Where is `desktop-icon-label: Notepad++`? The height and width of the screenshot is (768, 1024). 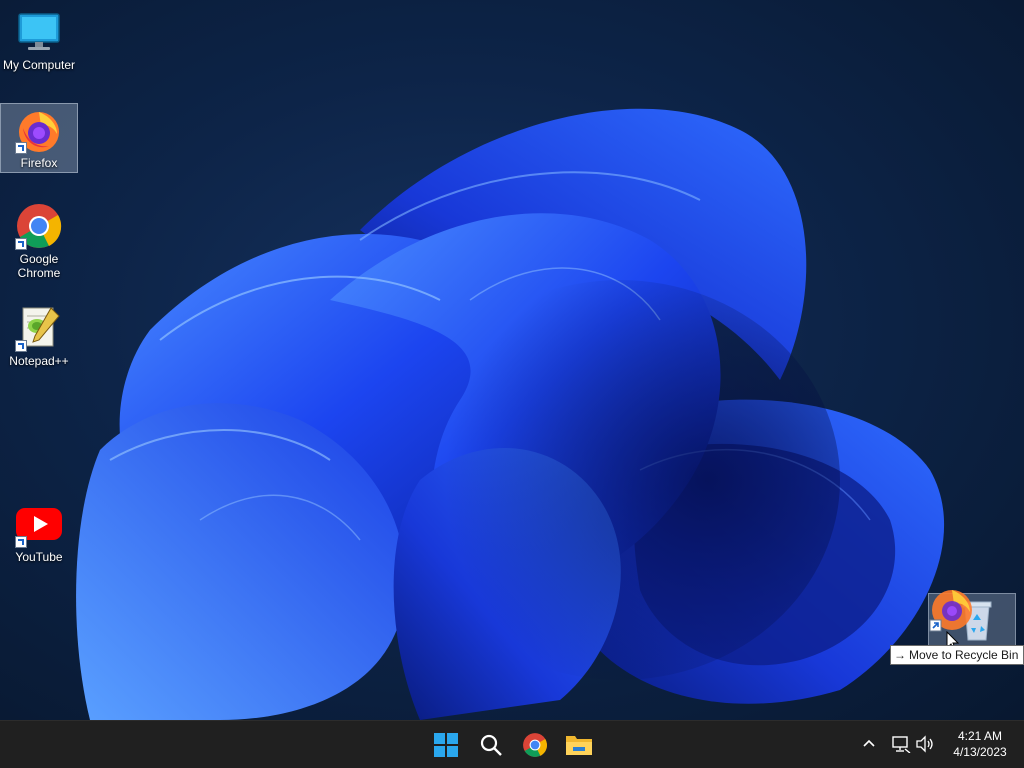
desktop-icon-label: Notepad++ is located at coordinates (39, 361).